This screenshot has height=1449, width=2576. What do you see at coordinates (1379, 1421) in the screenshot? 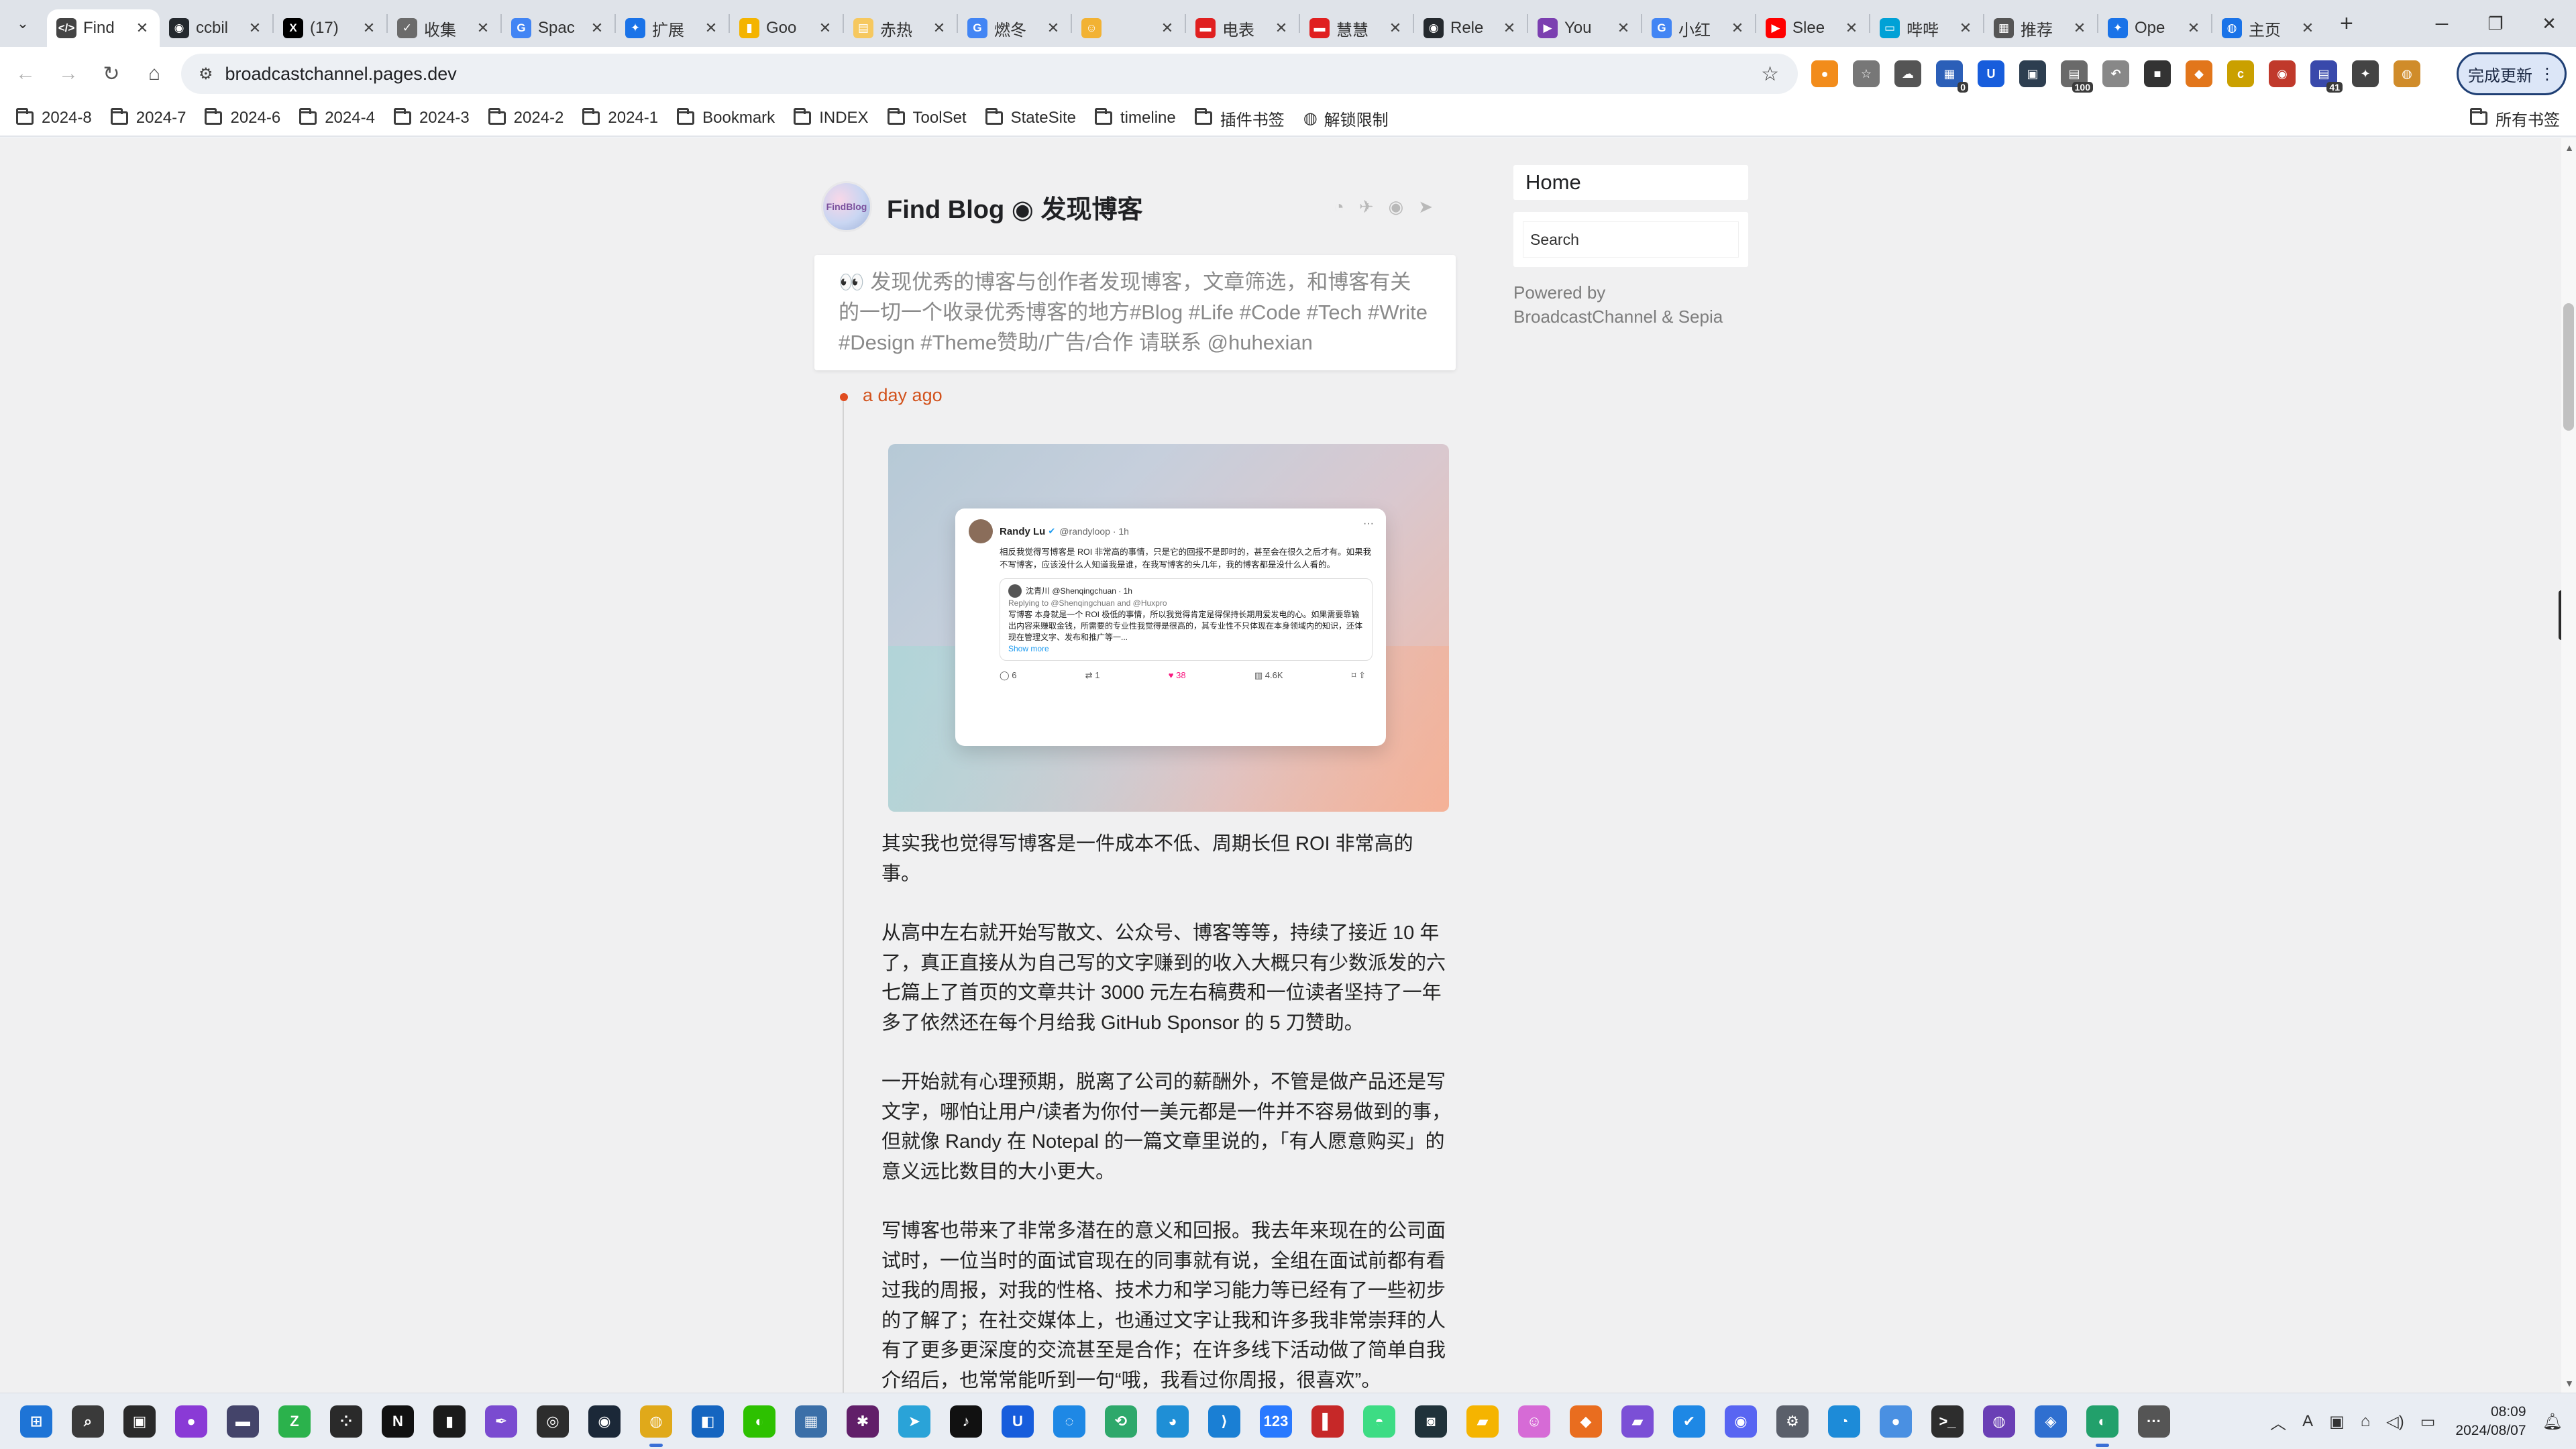
I see `android-icon: ◓` at bounding box center [1379, 1421].